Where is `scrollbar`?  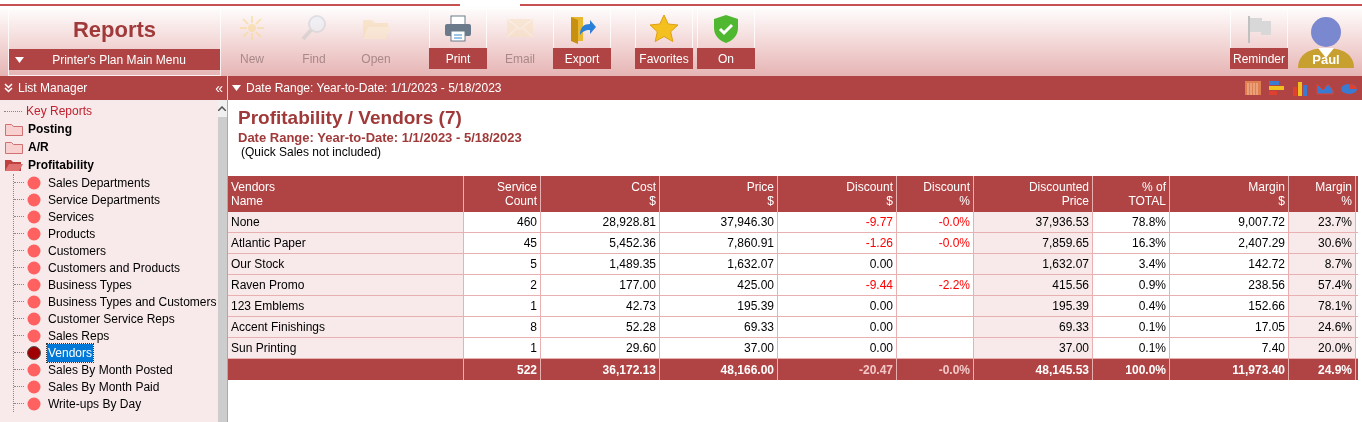 scrollbar is located at coordinates (222, 261).